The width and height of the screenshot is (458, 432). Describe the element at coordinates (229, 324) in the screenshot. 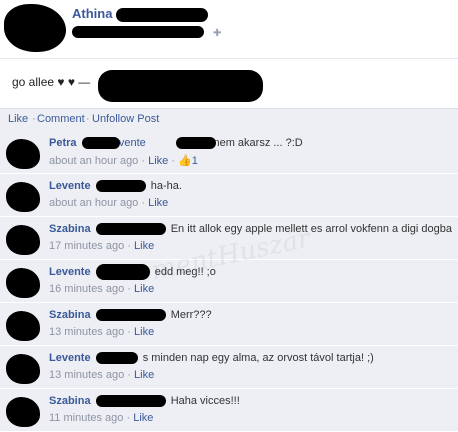

I see `comment-item: Szabina Merr??? 13 minutes ago · Like` at that location.